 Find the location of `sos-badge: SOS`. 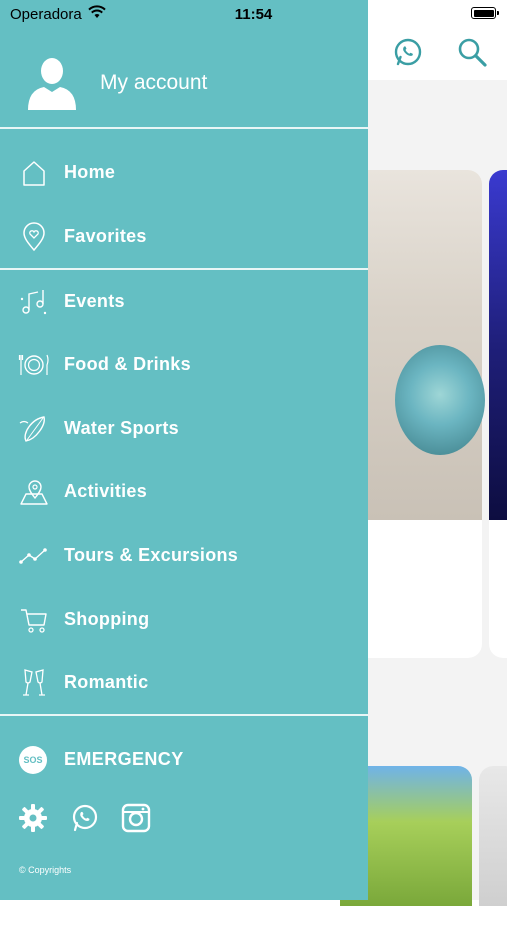

sos-badge: SOS is located at coordinates (33, 760).